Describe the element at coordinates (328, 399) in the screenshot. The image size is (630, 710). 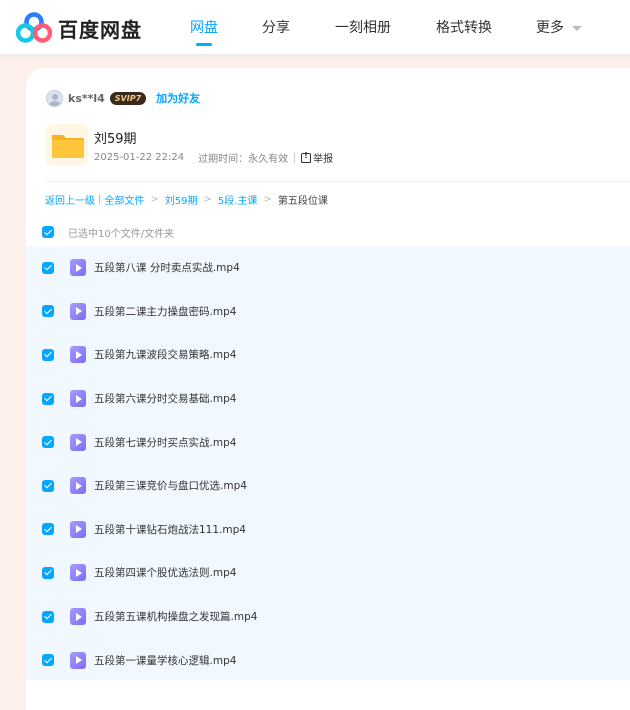
I see `file-row: 五段第六课分时交易基础.mp4` at that location.